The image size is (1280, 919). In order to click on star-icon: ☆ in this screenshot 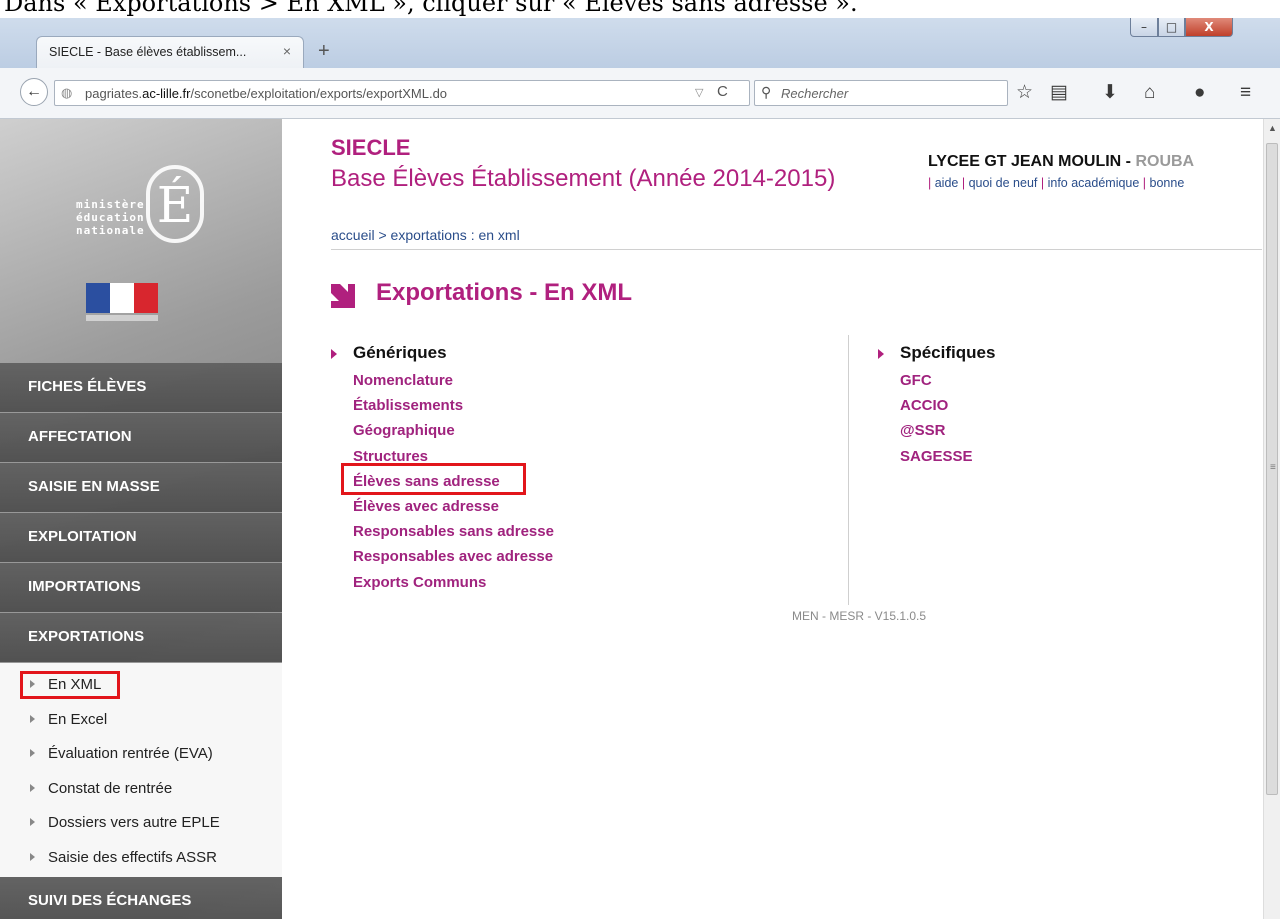, I will do `click(1024, 93)`.